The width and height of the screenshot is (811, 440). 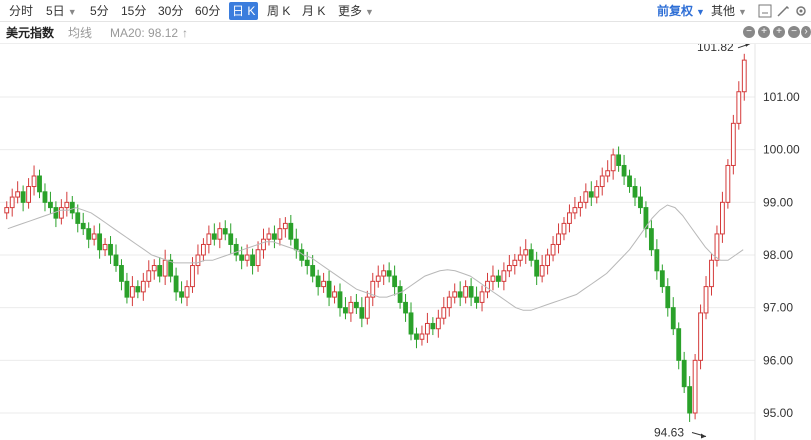 What do you see at coordinates (350, 11) in the screenshot?
I see `tab-label: 更多` at bounding box center [350, 11].